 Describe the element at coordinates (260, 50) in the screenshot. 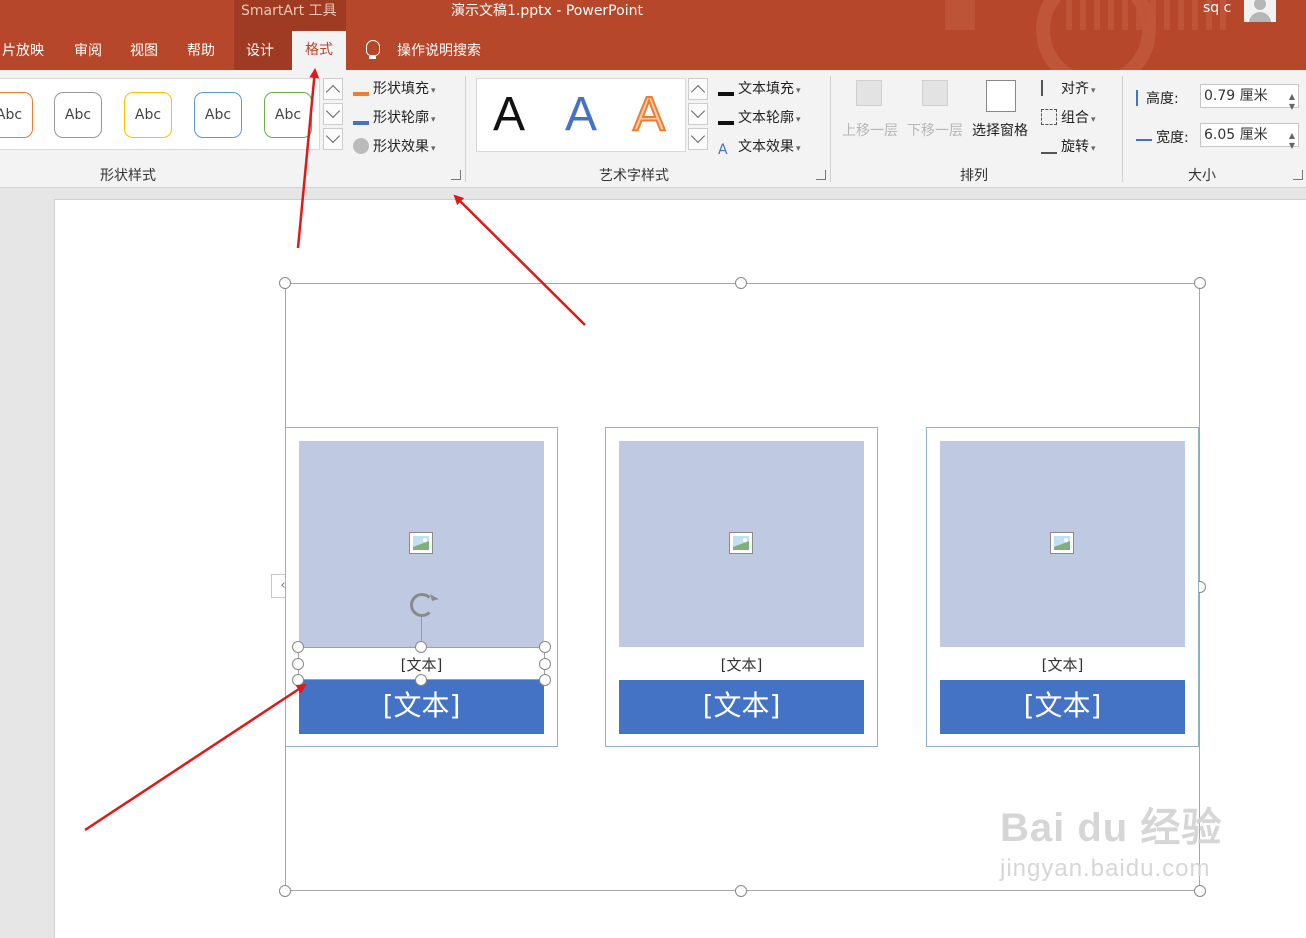

I see `tab-design: 设计` at that location.